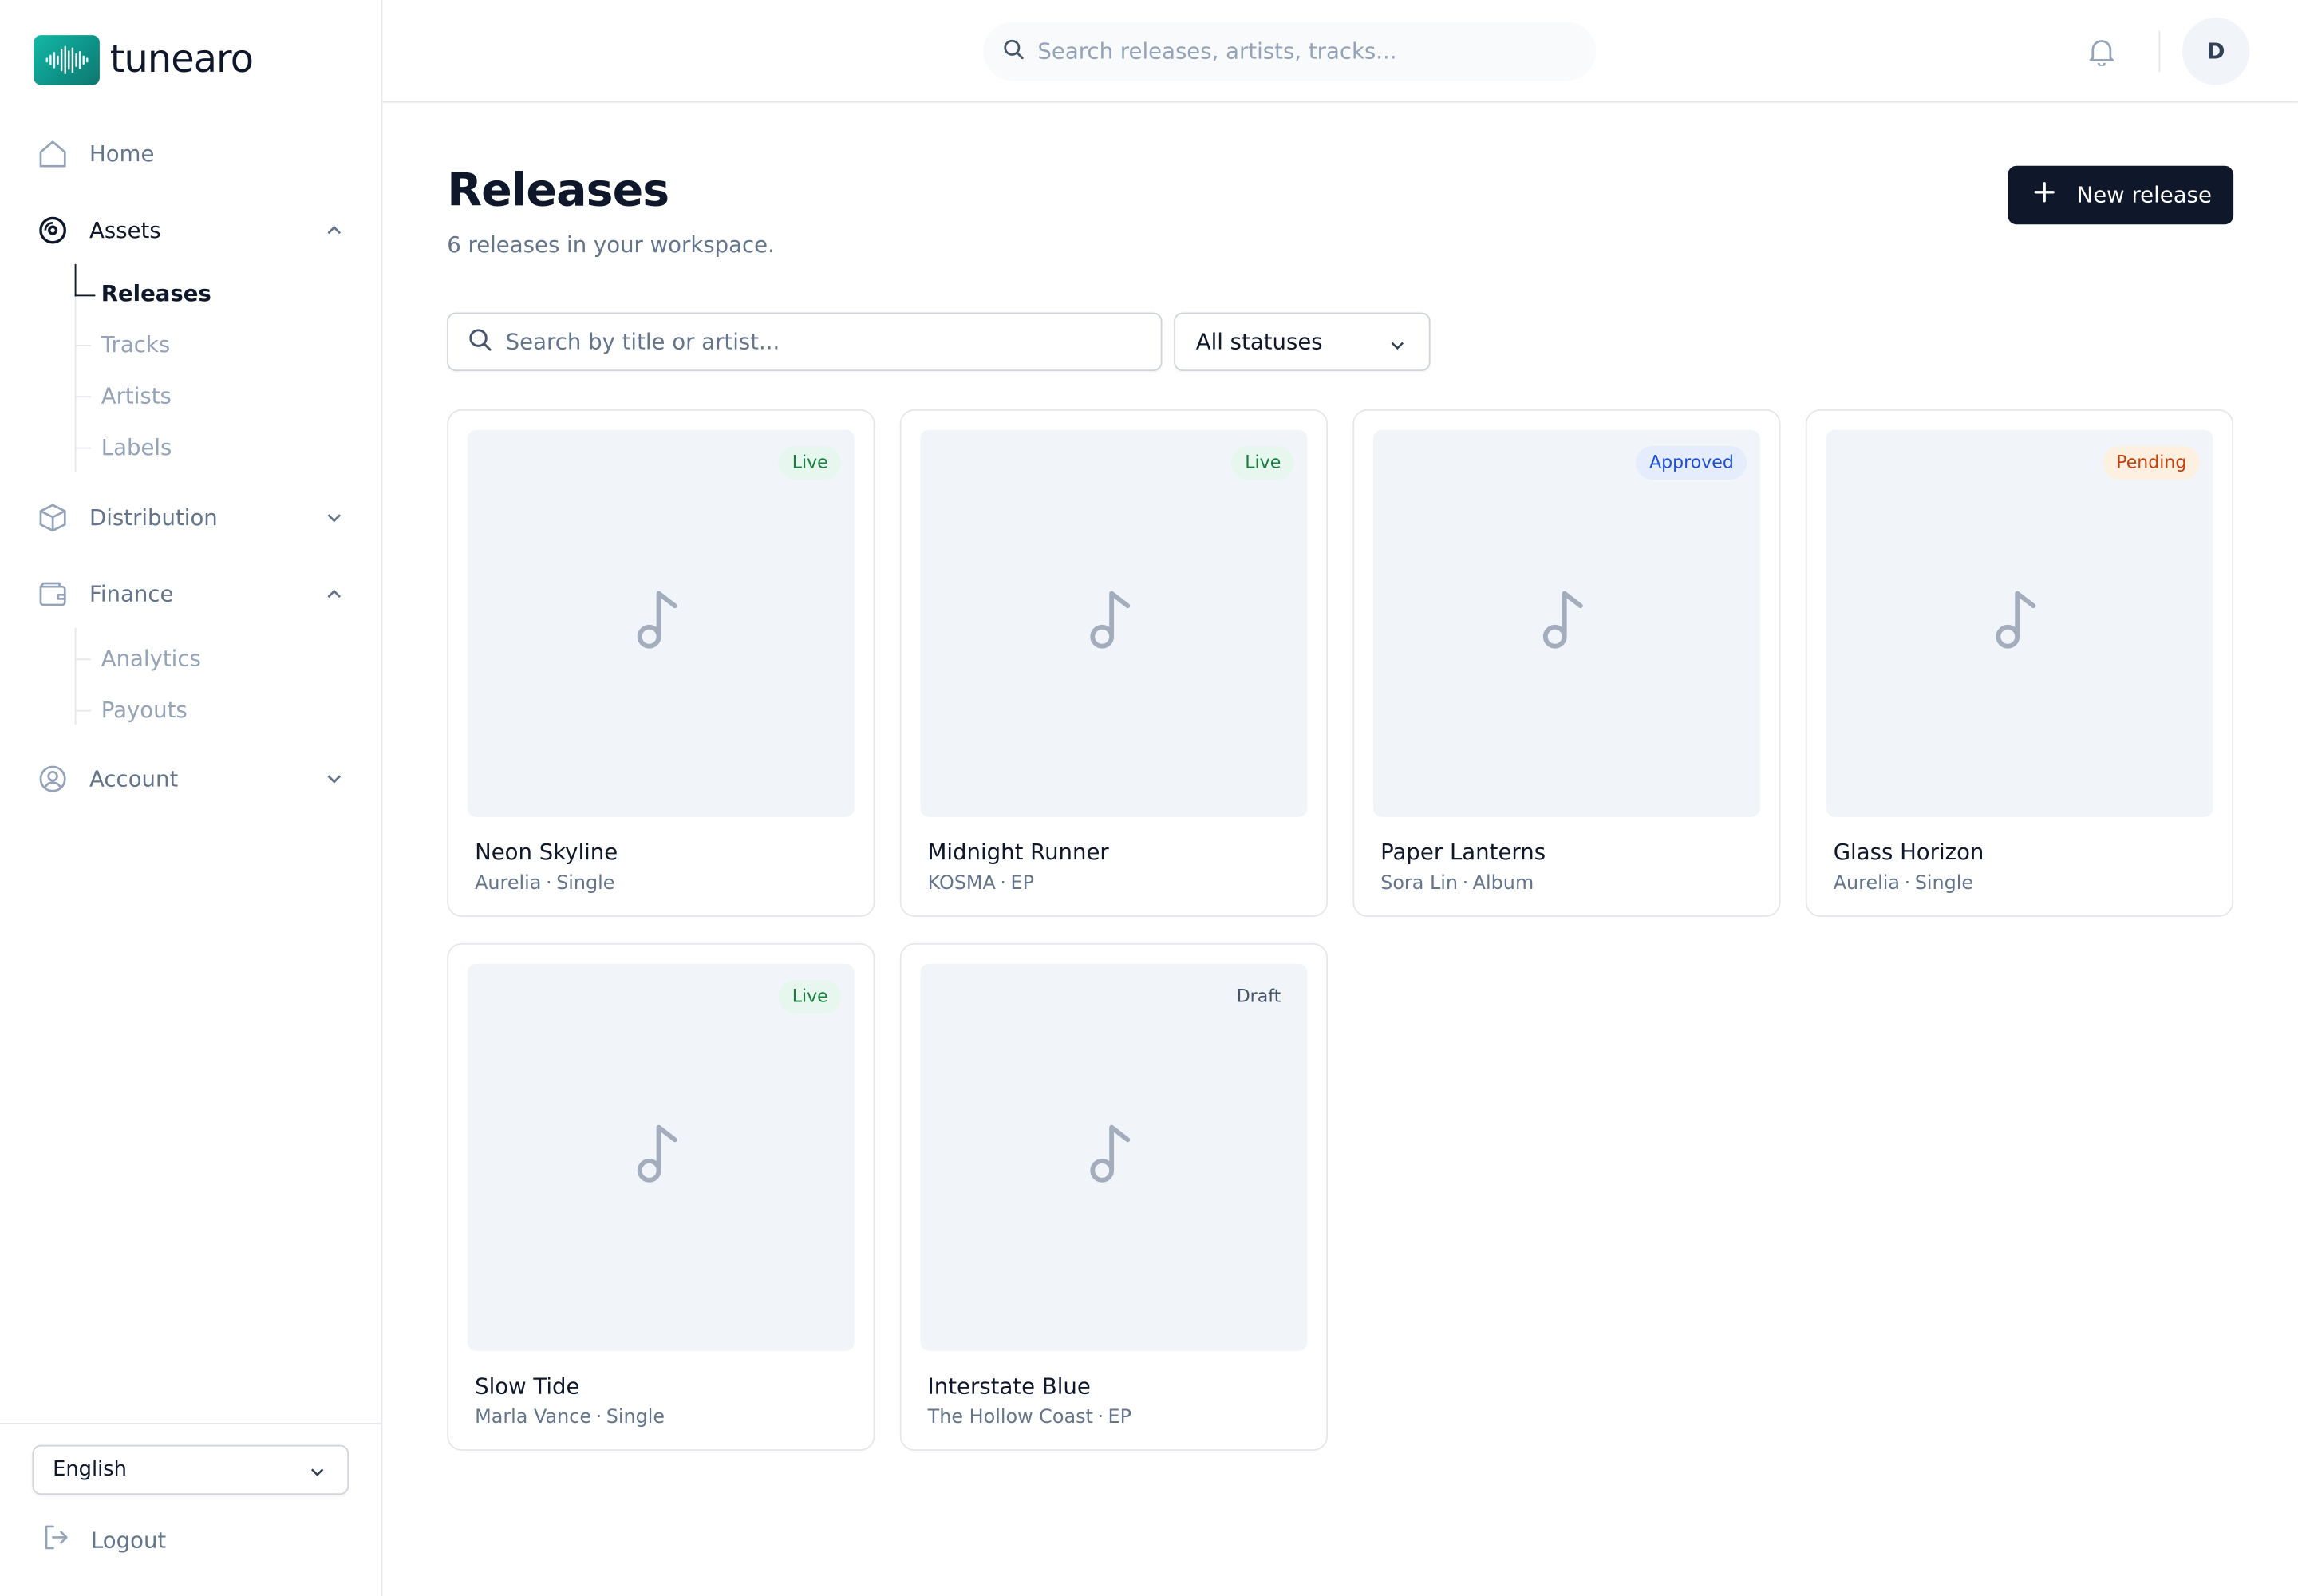 This screenshot has height=1596, width=2298. Describe the element at coordinates (1302, 51) in the screenshot. I see `global-search-input` at that location.